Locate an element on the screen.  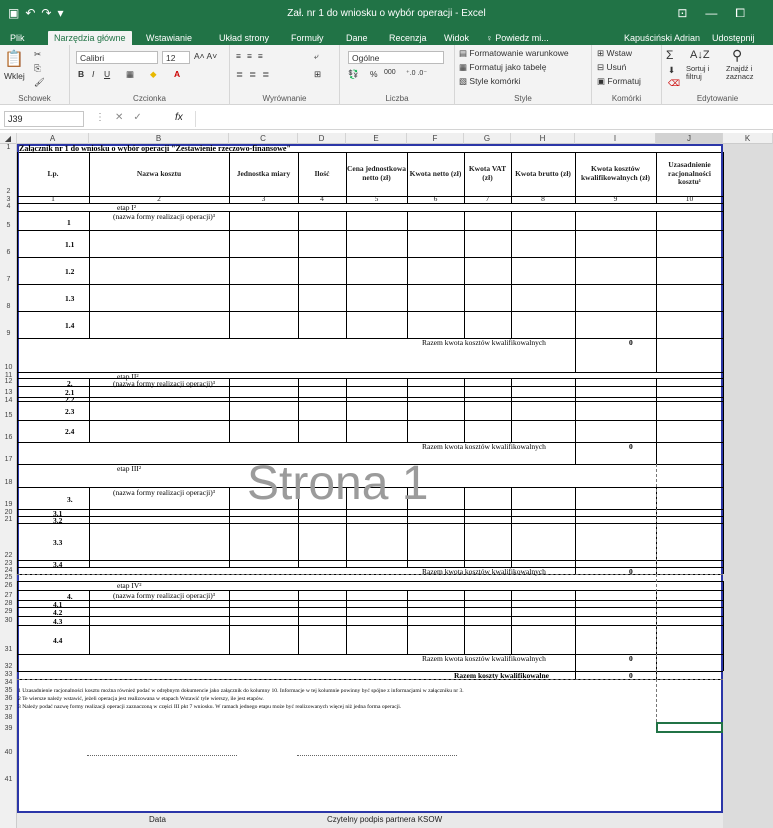
row-header: 29 is located at coordinates (8, 611).